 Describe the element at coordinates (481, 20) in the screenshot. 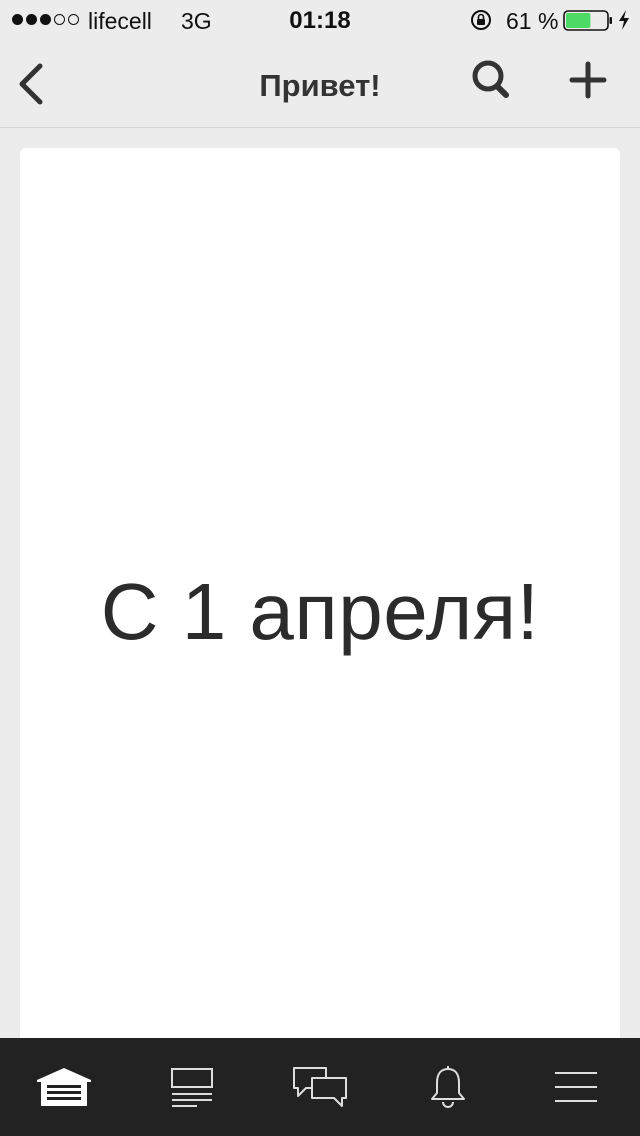

I see `rotation-lock-icon` at that location.